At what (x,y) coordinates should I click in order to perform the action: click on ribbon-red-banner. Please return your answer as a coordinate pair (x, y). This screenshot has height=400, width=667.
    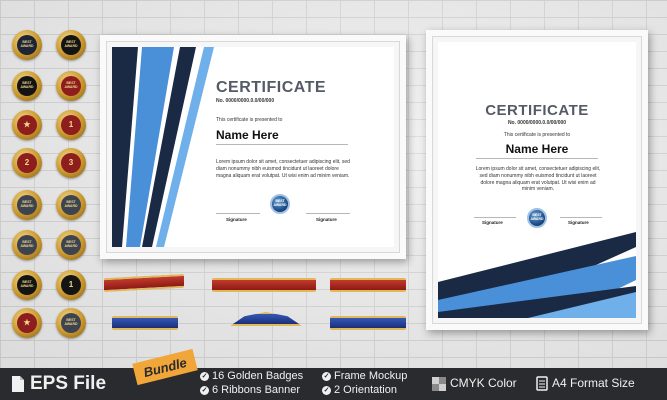
    Looking at the image, I should click on (264, 285).